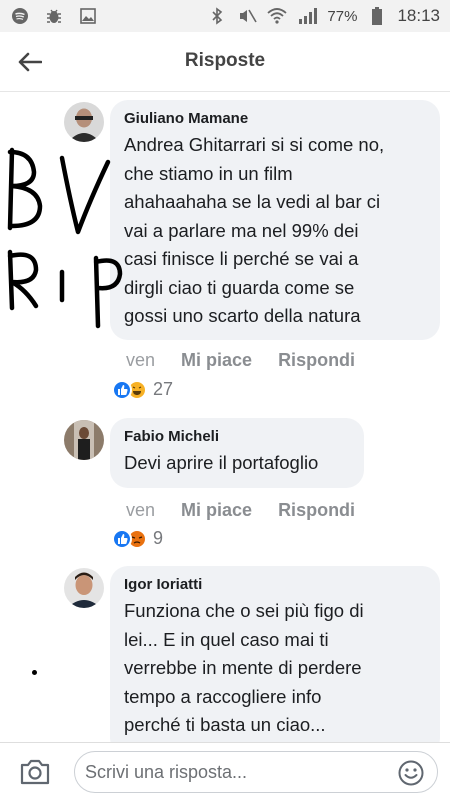  Describe the element at coordinates (142, 389) in the screenshot. I see `reaction-summary: 27` at that location.